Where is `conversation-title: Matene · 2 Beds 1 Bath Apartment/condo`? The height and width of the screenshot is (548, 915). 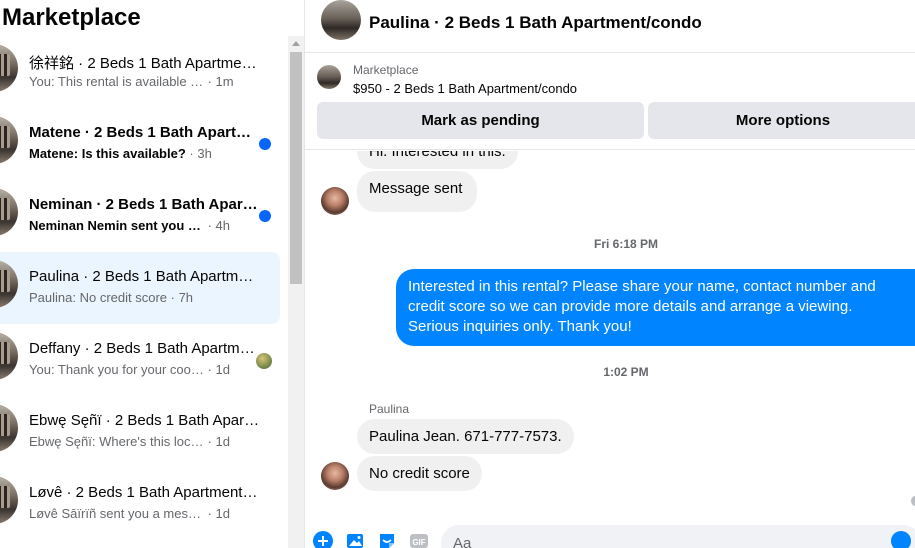
conversation-title: Matene · 2 Beds 1 Bath Apartment/condo is located at coordinates (145, 132).